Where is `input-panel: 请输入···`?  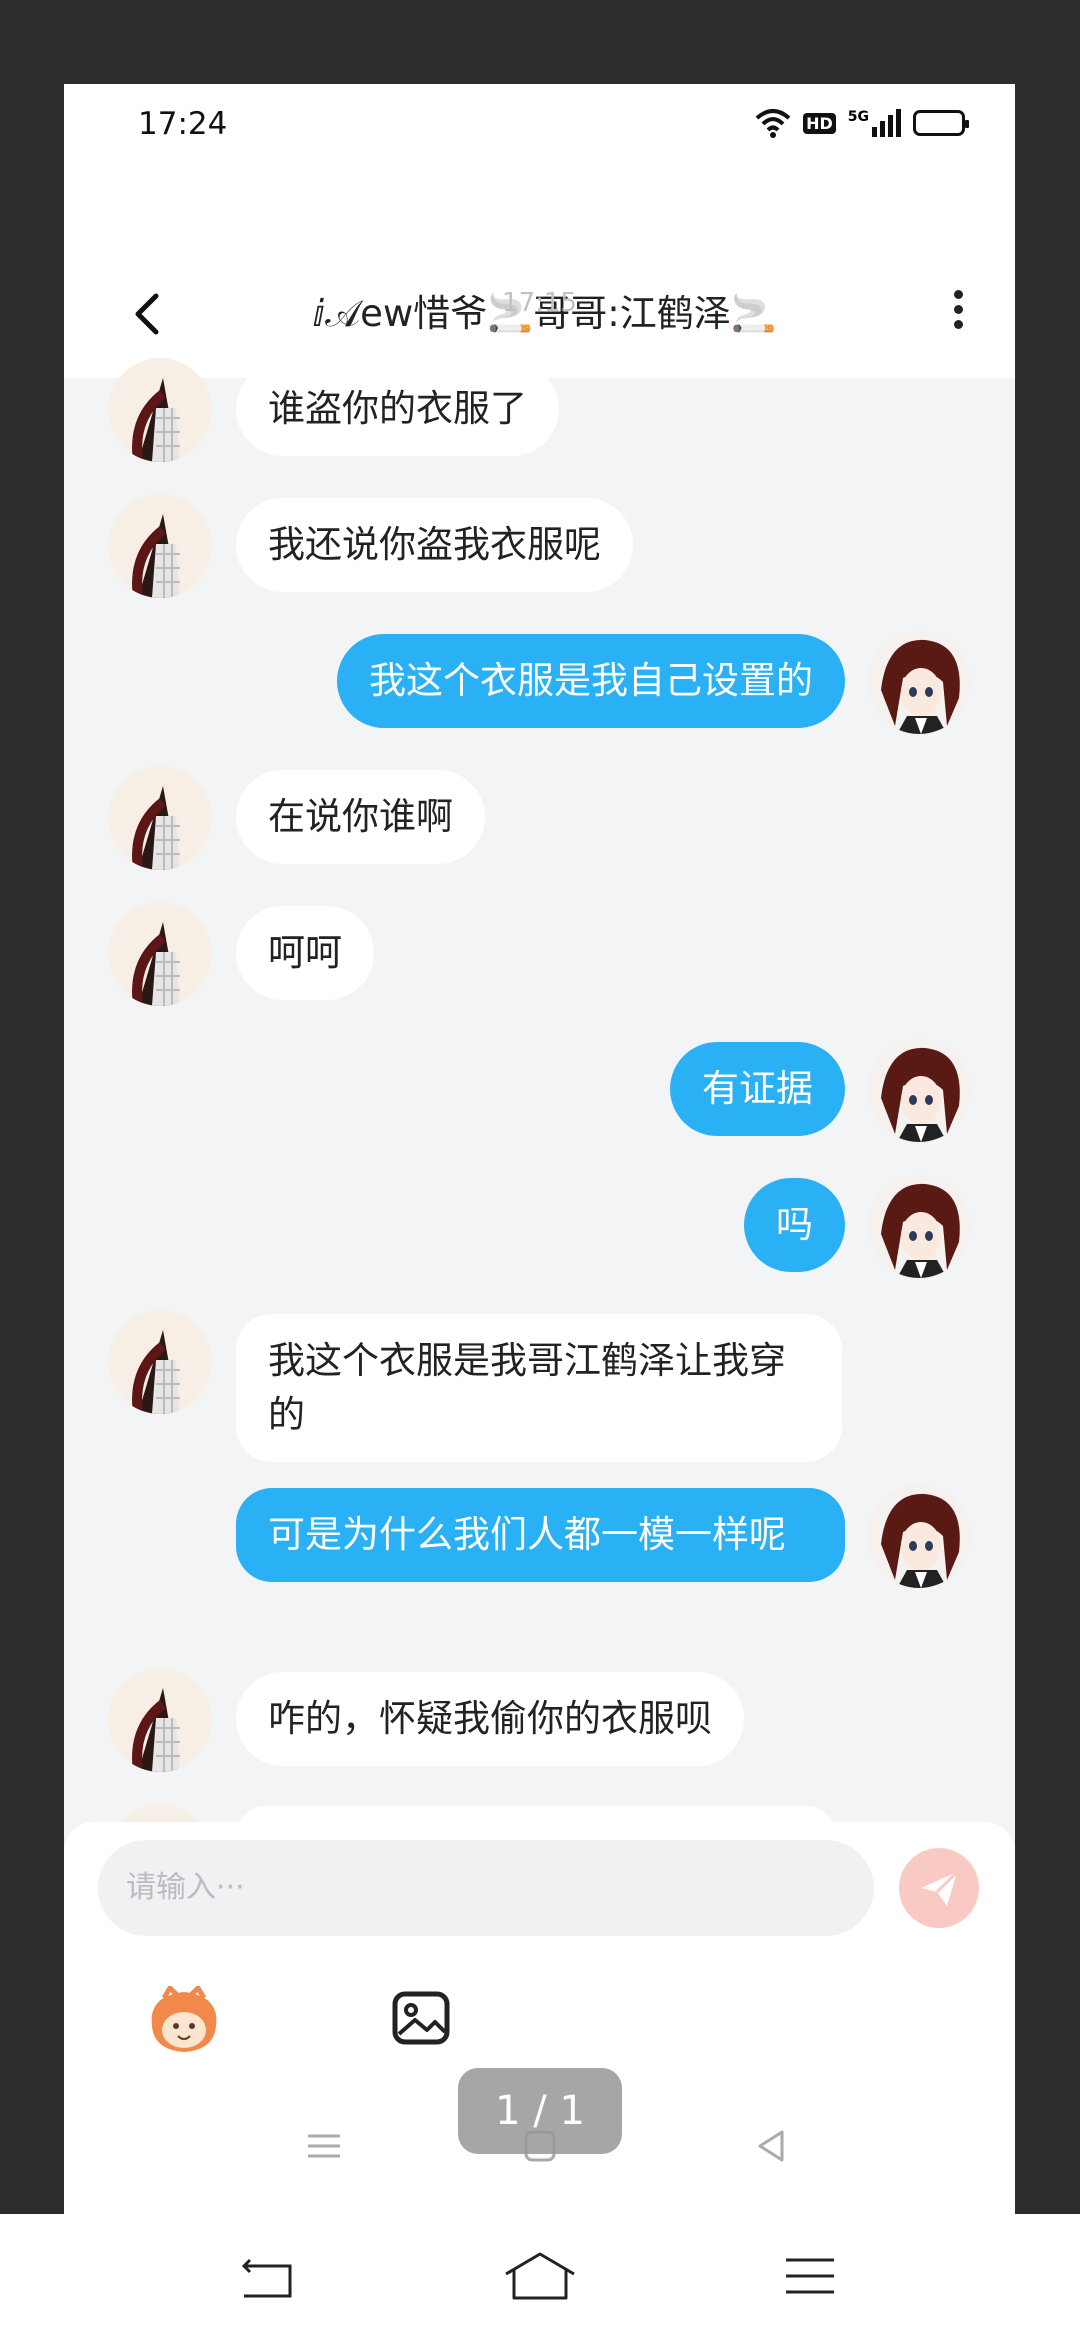
input-panel: 请输入··· is located at coordinates (539, 2018).